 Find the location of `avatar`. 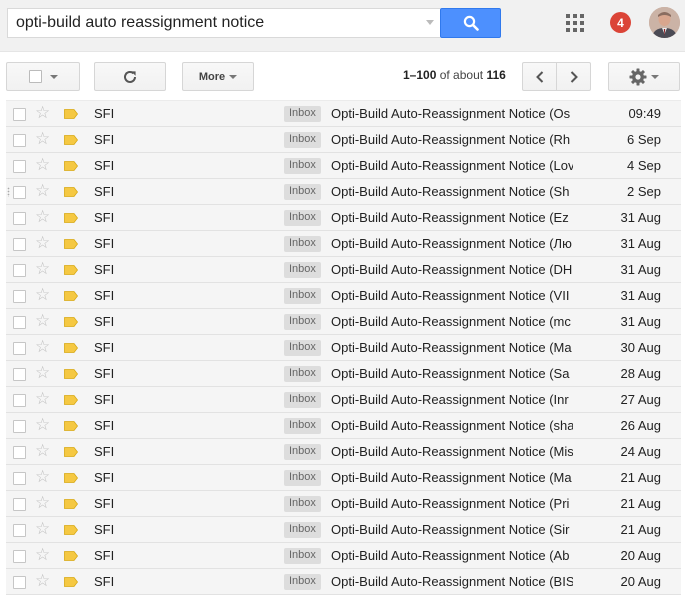

avatar is located at coordinates (664, 22).